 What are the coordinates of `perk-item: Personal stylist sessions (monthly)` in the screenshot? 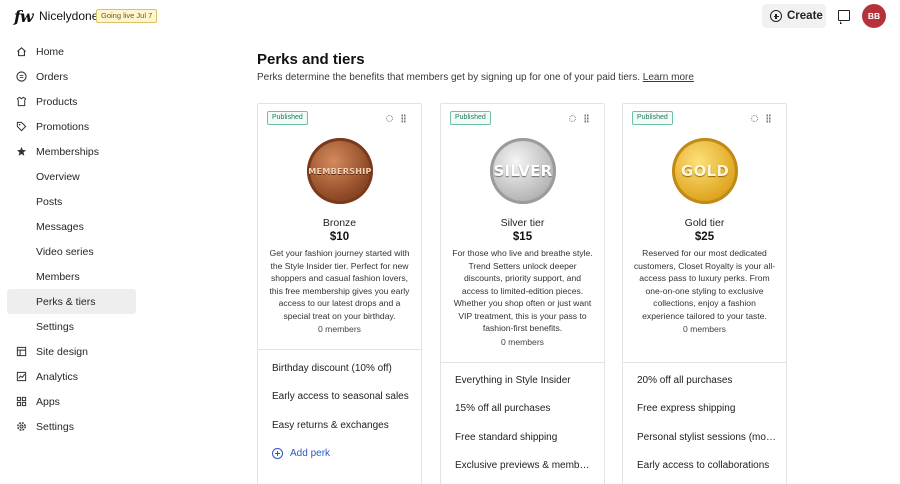 It's located at (707, 437).